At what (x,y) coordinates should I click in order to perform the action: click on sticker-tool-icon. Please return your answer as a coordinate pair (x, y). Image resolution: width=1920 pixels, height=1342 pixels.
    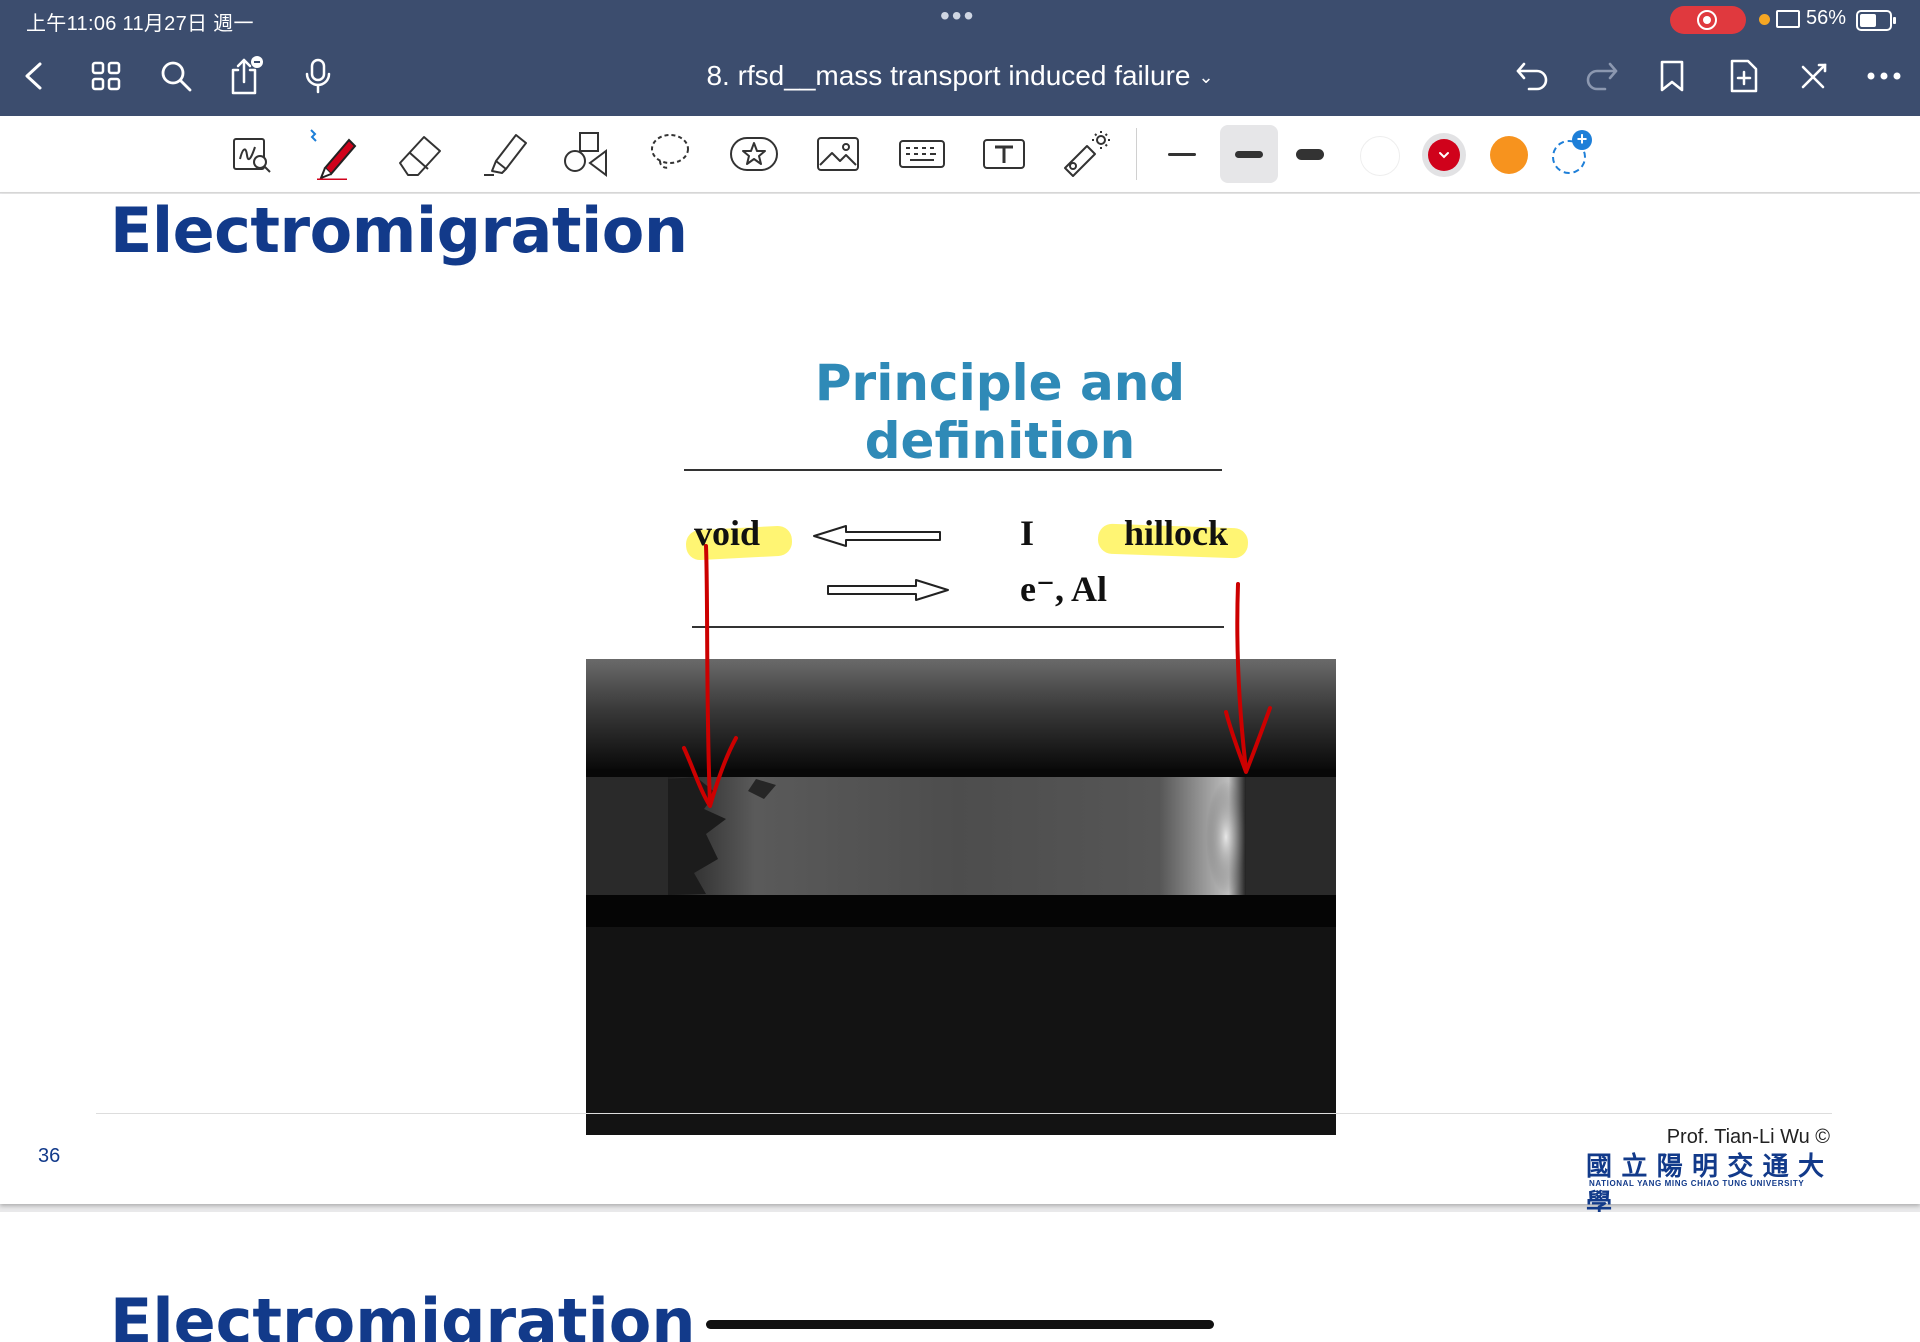
    Looking at the image, I should click on (754, 154).